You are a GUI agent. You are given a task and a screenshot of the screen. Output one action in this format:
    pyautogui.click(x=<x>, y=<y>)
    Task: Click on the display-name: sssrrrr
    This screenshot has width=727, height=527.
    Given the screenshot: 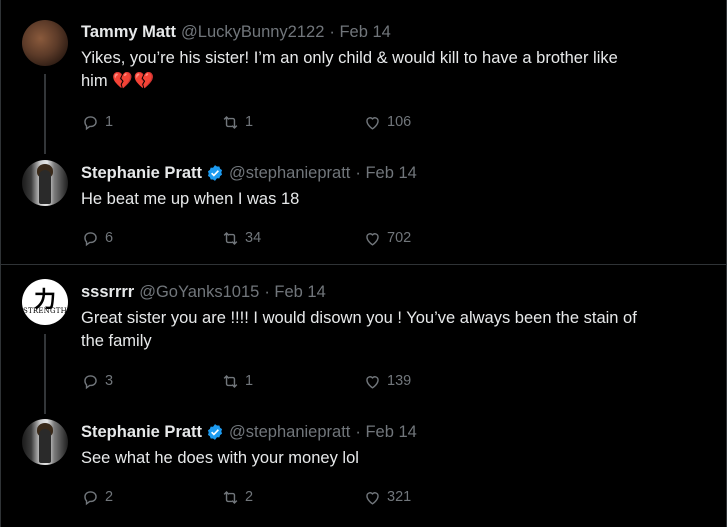 What is the action you would take?
    pyautogui.click(x=107, y=292)
    